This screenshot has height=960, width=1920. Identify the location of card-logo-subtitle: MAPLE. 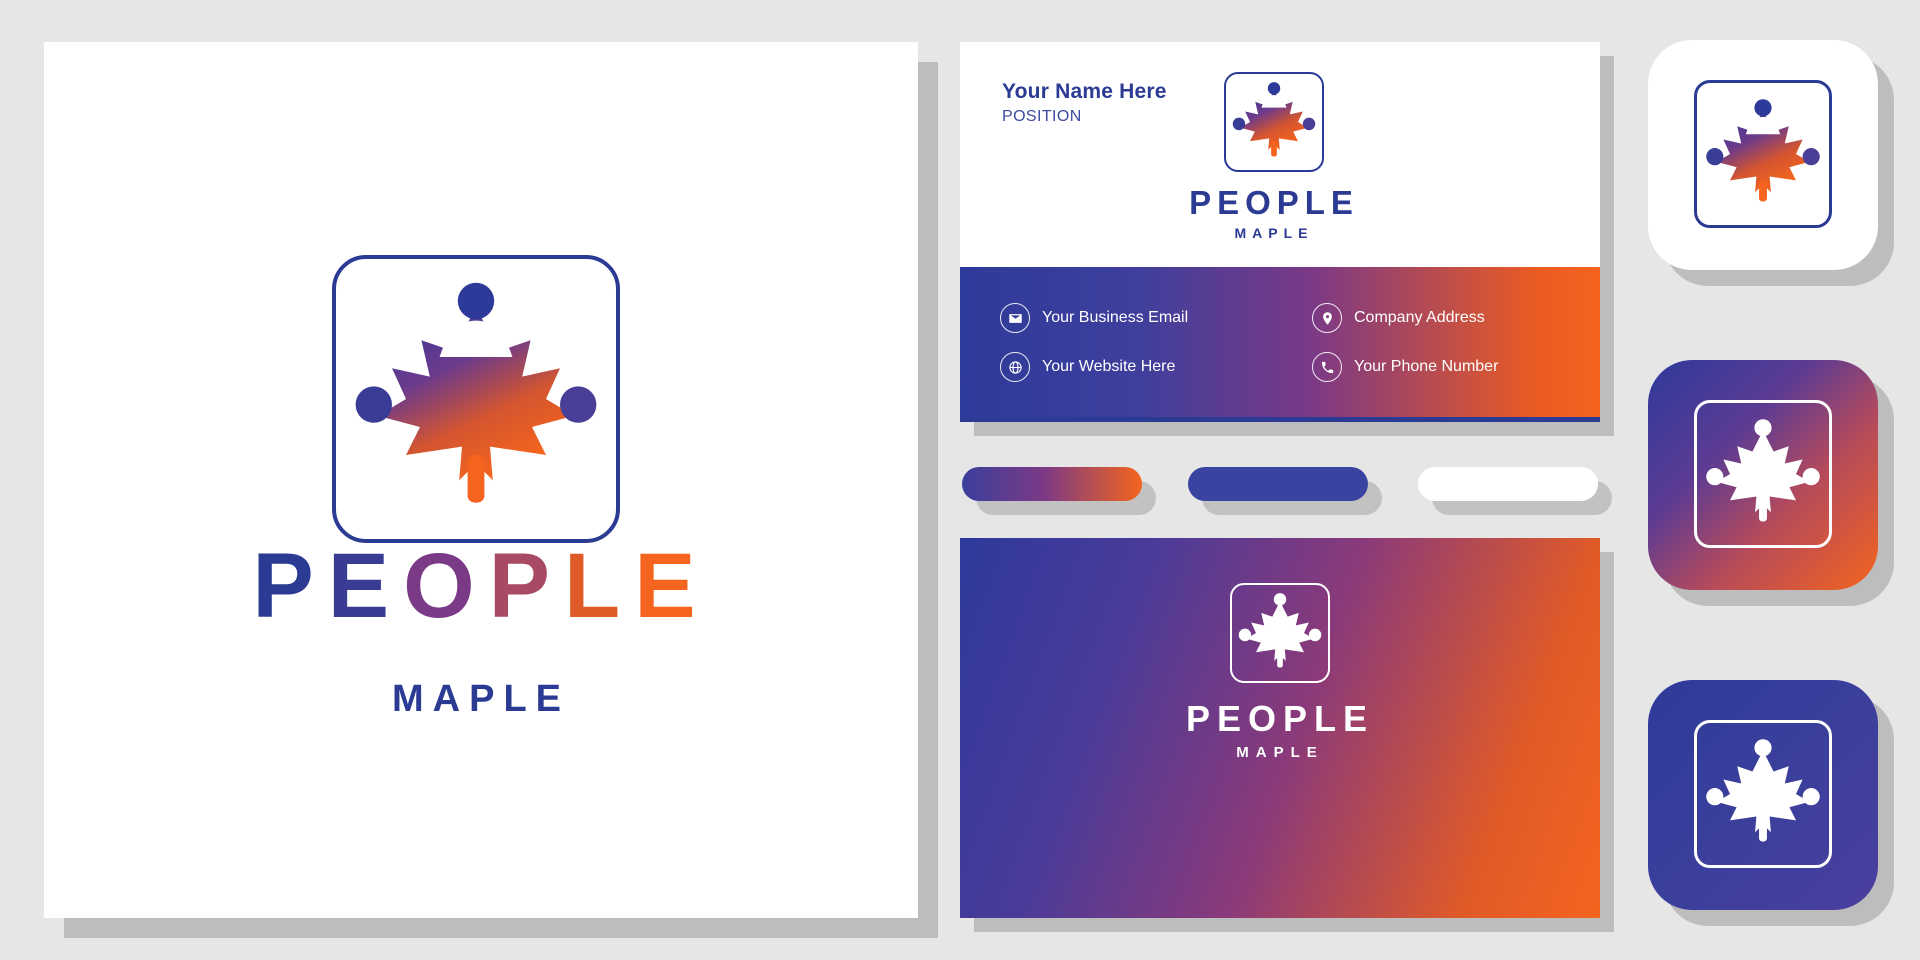
(1274, 233).